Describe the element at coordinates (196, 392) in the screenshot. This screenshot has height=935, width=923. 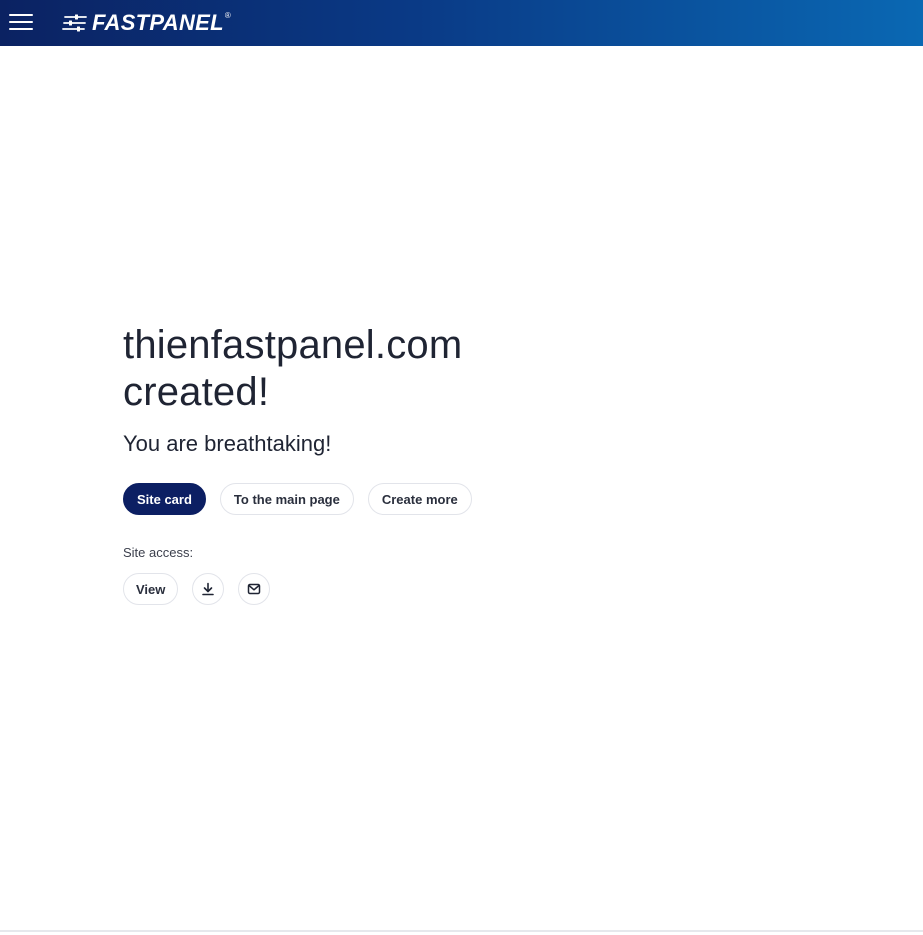
I see `headline-status: created!` at that location.